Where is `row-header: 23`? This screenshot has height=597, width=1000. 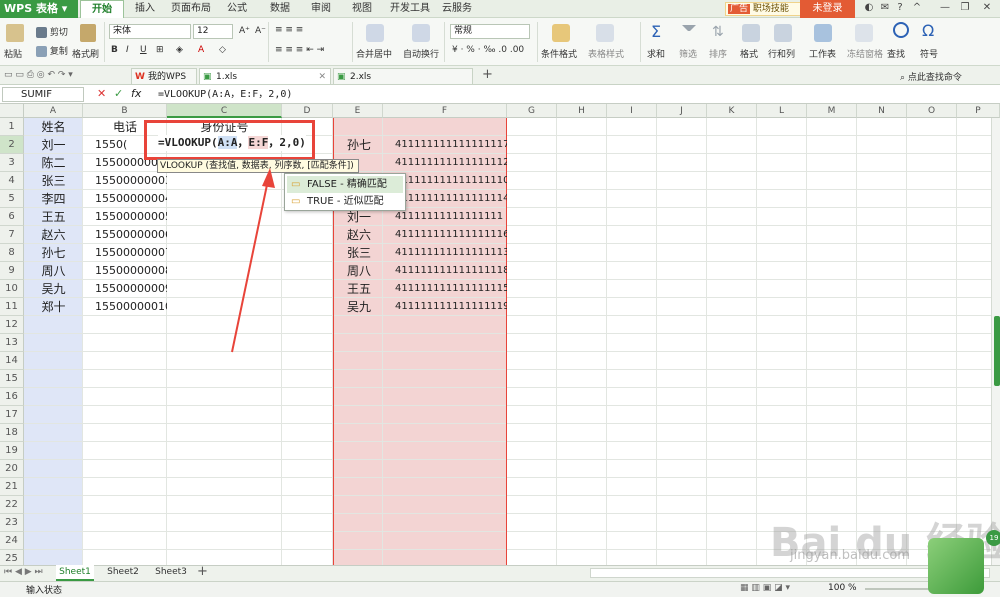
row-header: 23 is located at coordinates (12, 523).